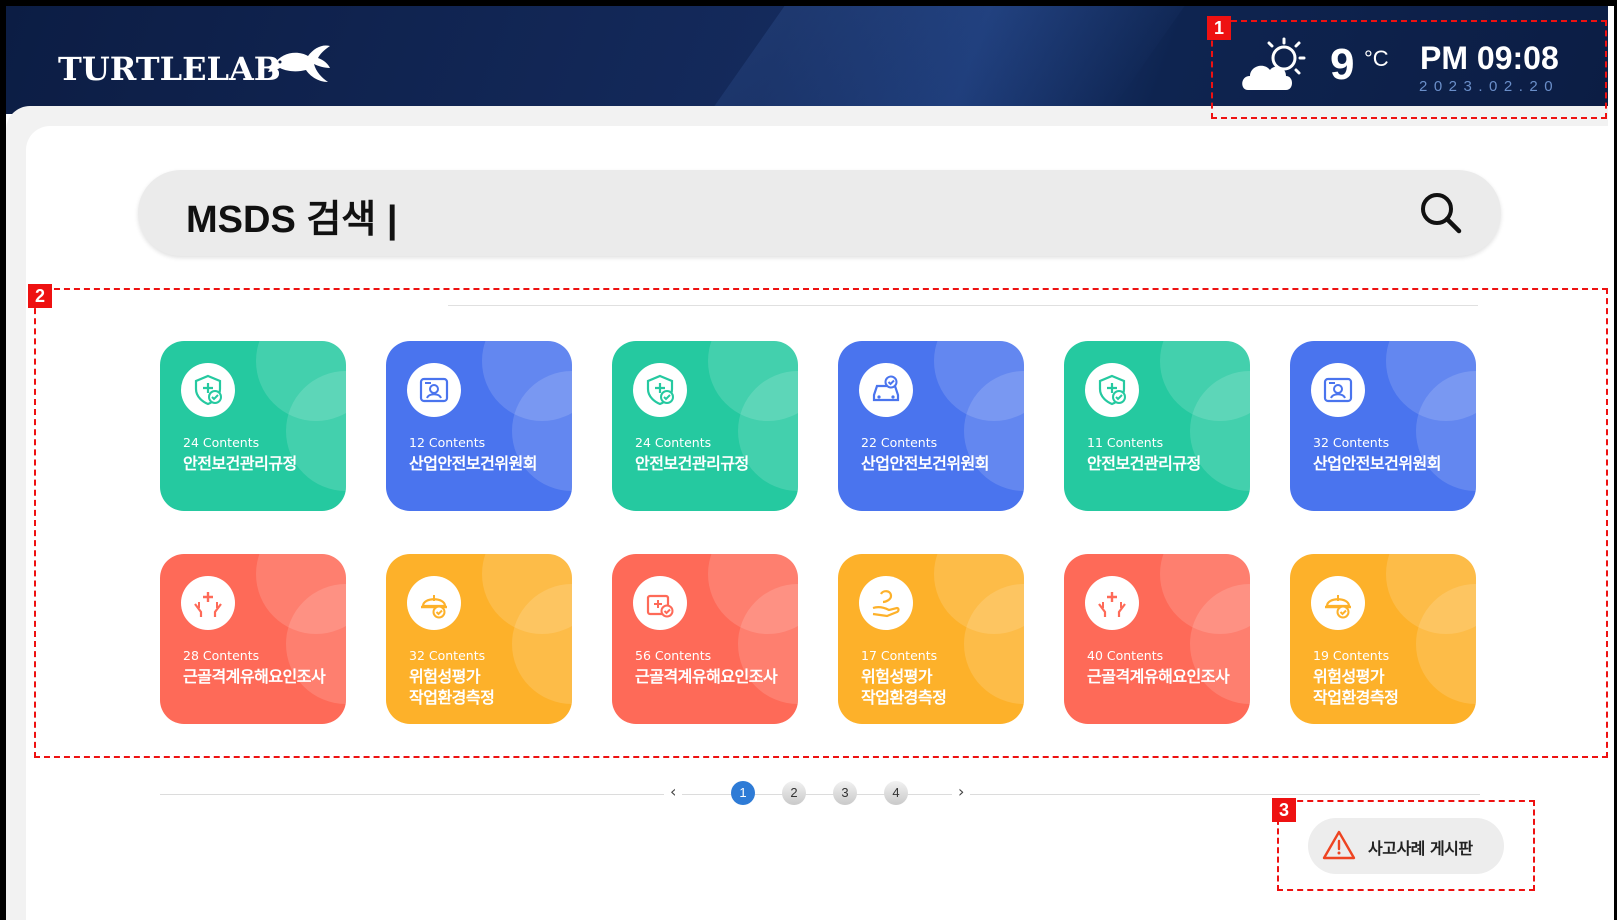  I want to click on card-count: 56 Contents, so click(673, 655).